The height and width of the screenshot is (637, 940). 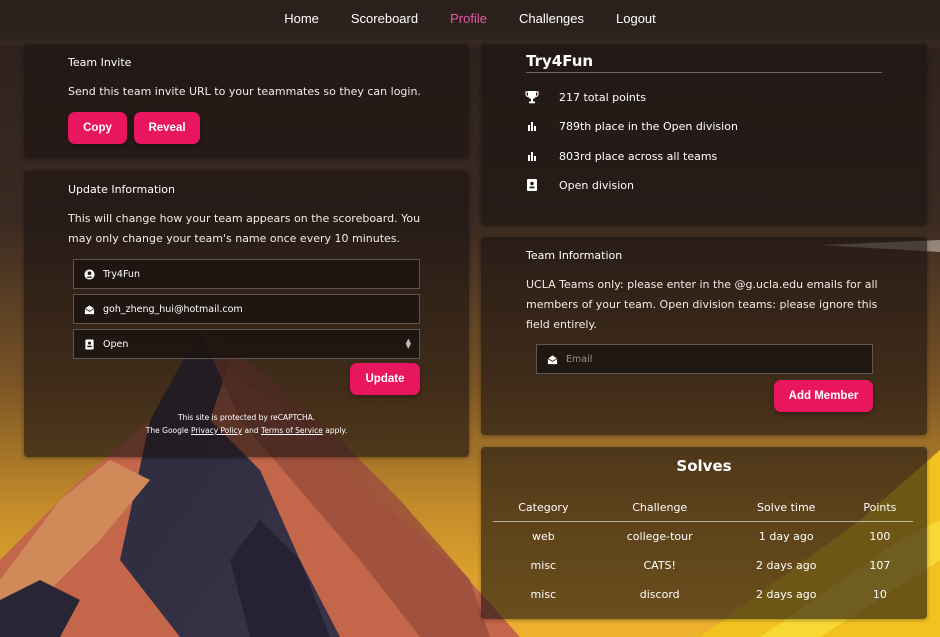 I want to click on update-information-title: Update Information, so click(x=122, y=189).